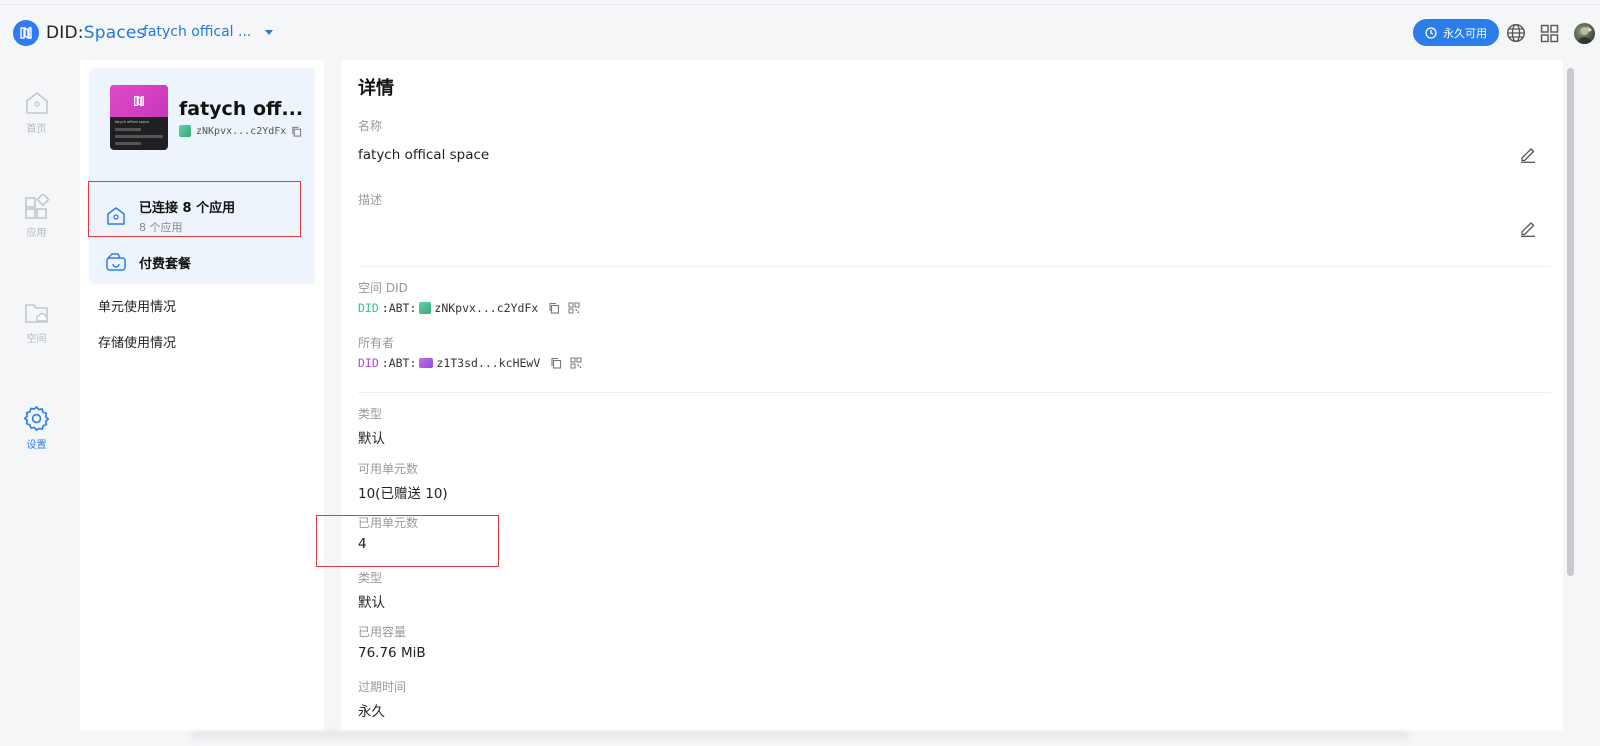 The image size is (1600, 746). I want to click on description-label: 描述, so click(370, 200).